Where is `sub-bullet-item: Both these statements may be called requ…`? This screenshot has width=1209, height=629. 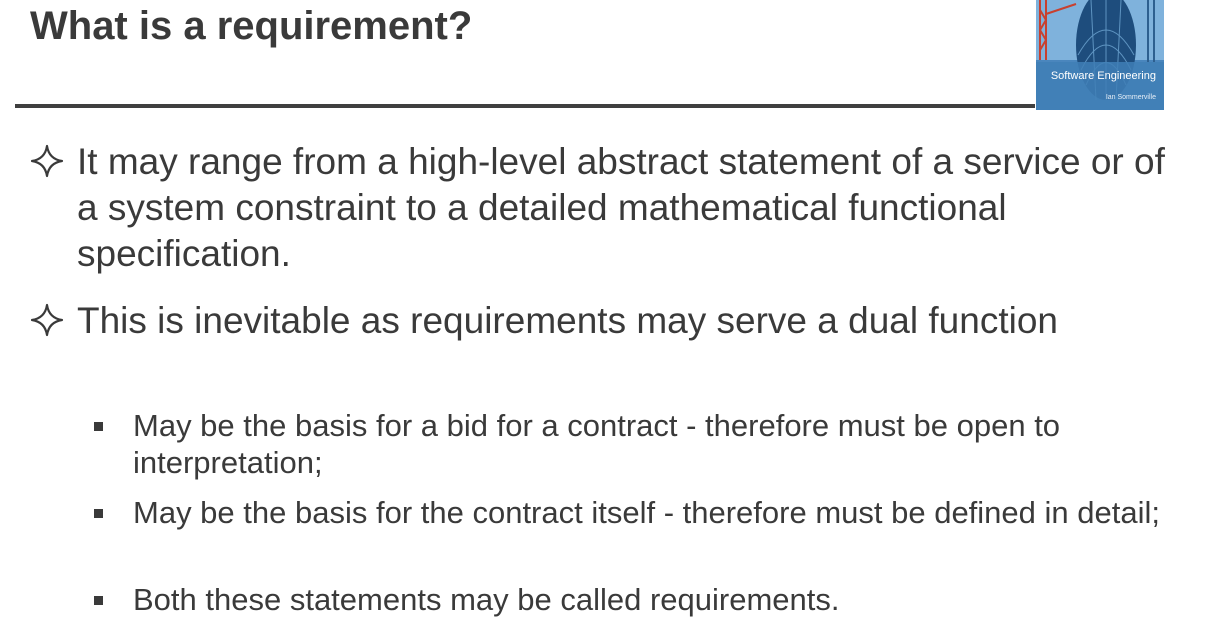
sub-bullet-item: Both these statements may be called requ… is located at coordinates (634, 599).